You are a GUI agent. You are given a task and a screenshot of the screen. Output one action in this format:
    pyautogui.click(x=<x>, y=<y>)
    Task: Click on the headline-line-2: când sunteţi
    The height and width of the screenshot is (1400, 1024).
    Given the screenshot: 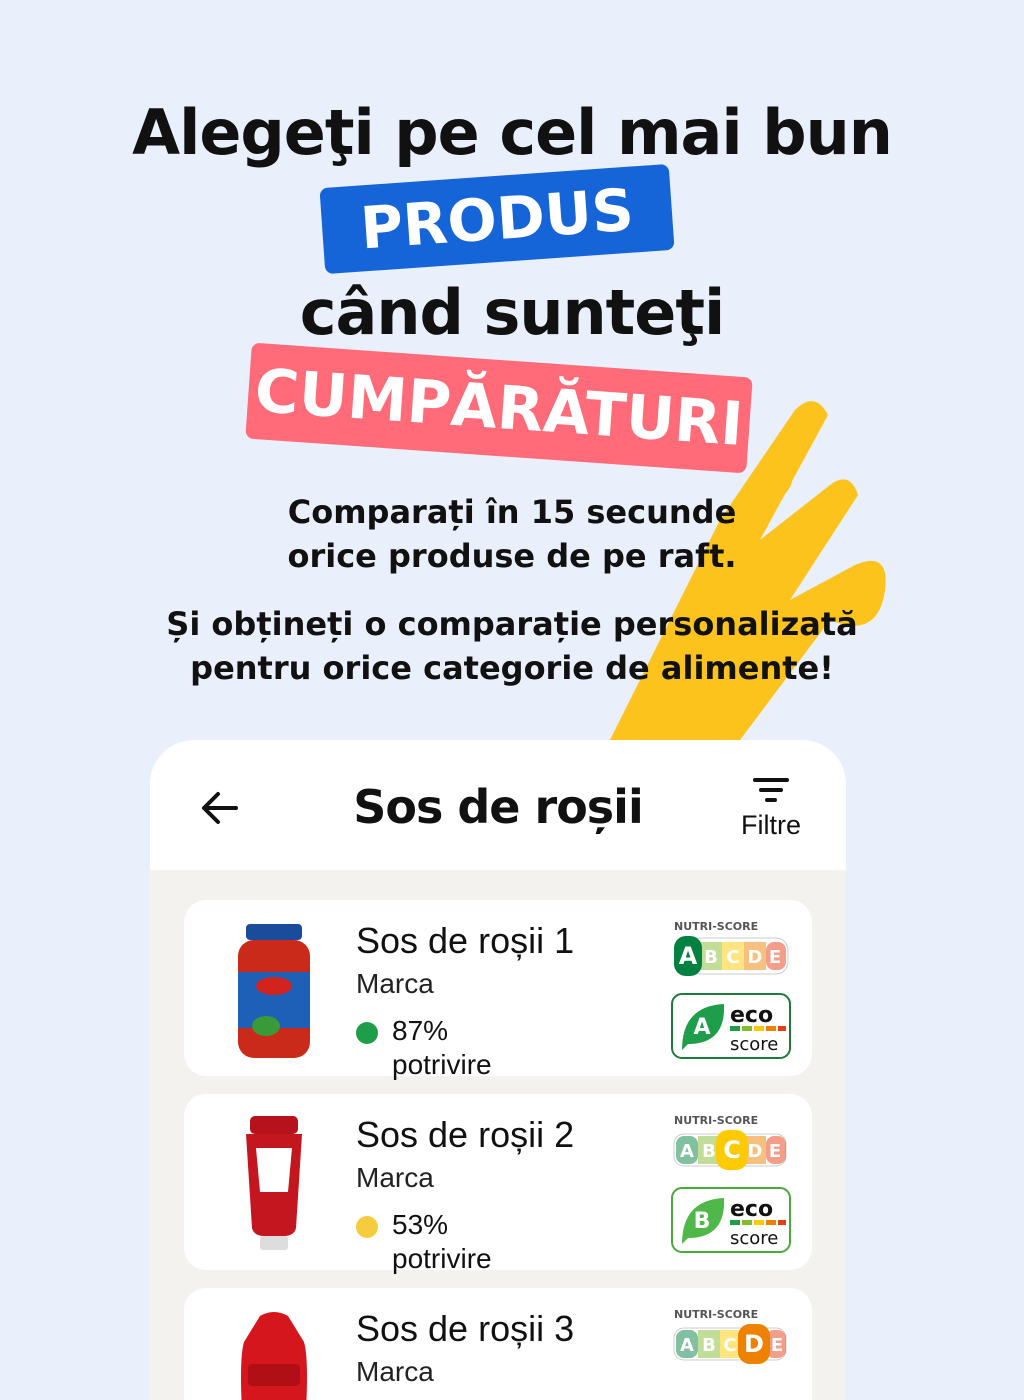 What is the action you would take?
    pyautogui.click(x=512, y=312)
    